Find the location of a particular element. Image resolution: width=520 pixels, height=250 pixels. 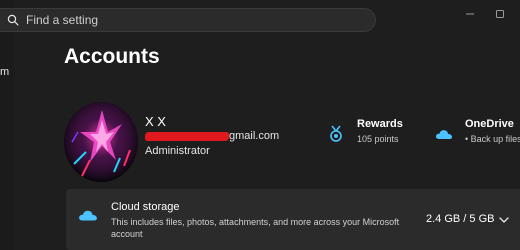

avatar is located at coordinates (101, 142).